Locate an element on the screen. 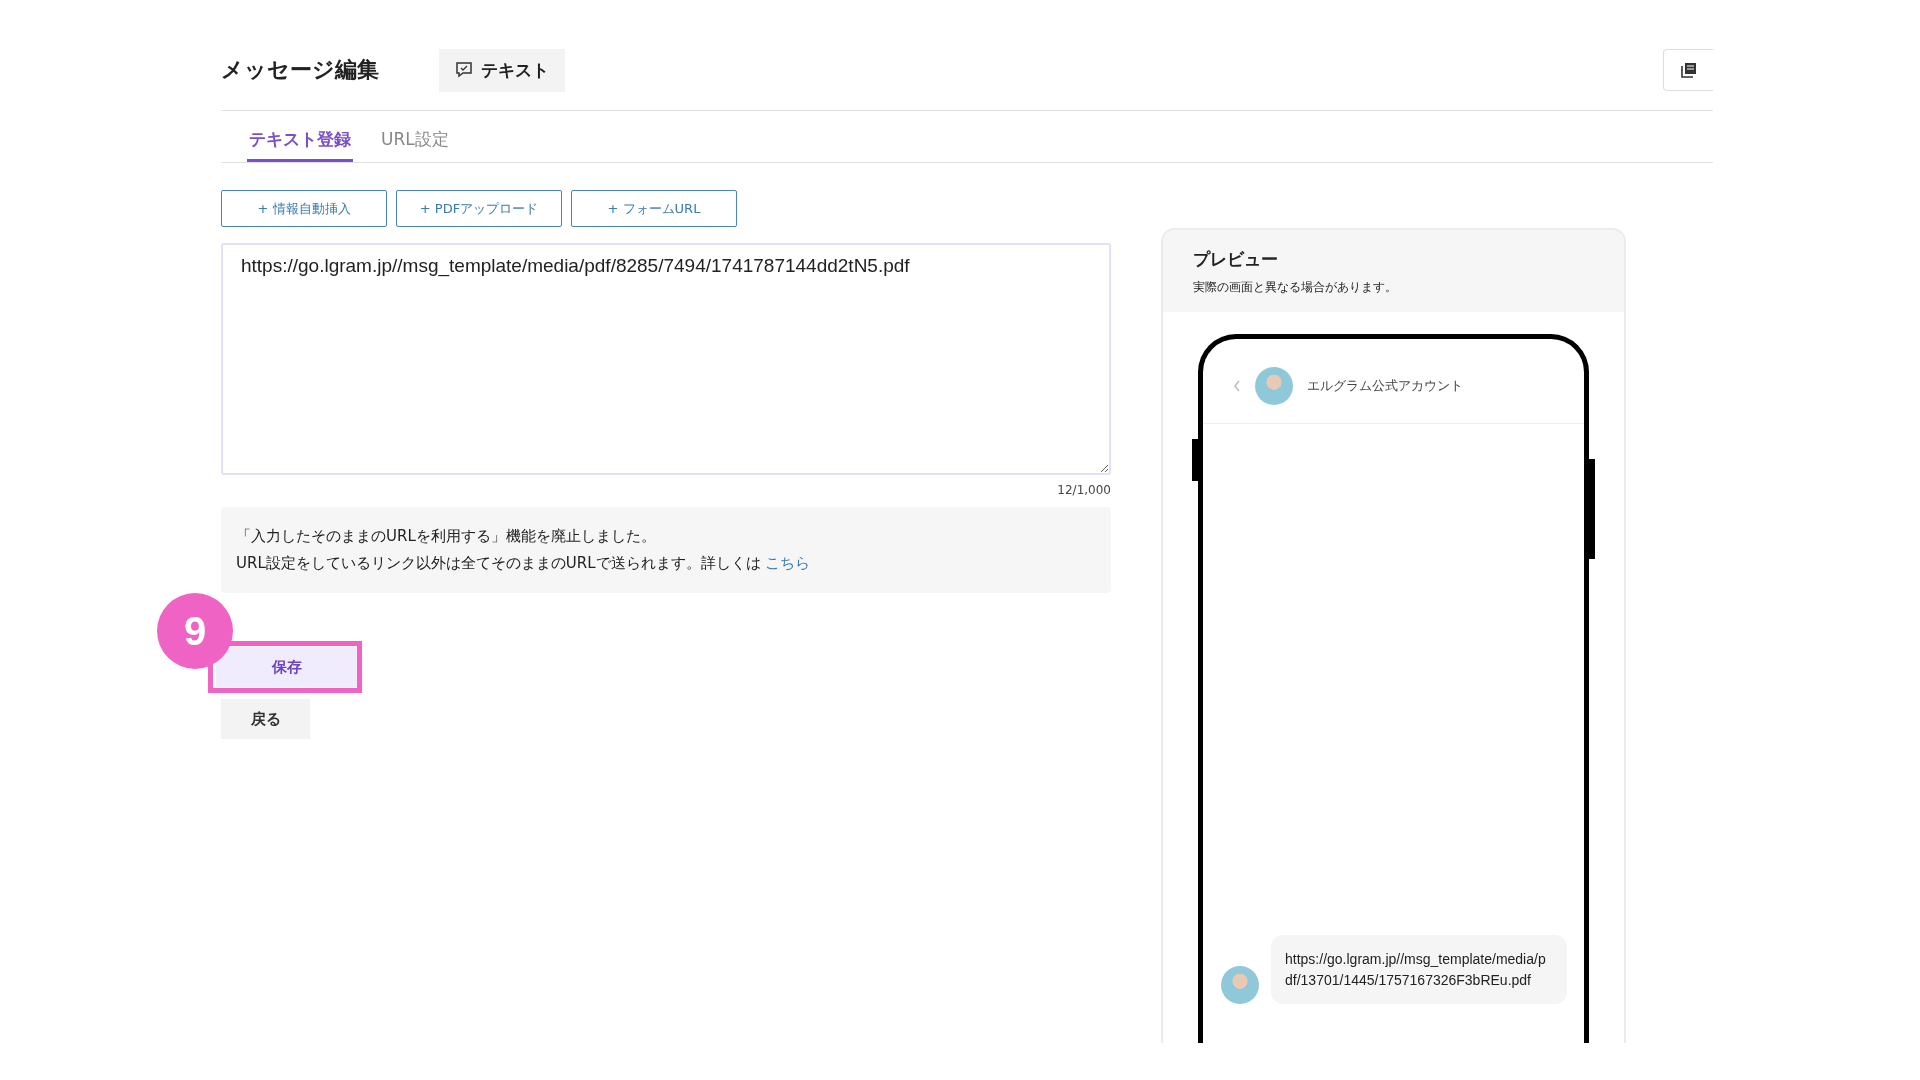  character-counter: 12/1,000 is located at coordinates (1084, 490).